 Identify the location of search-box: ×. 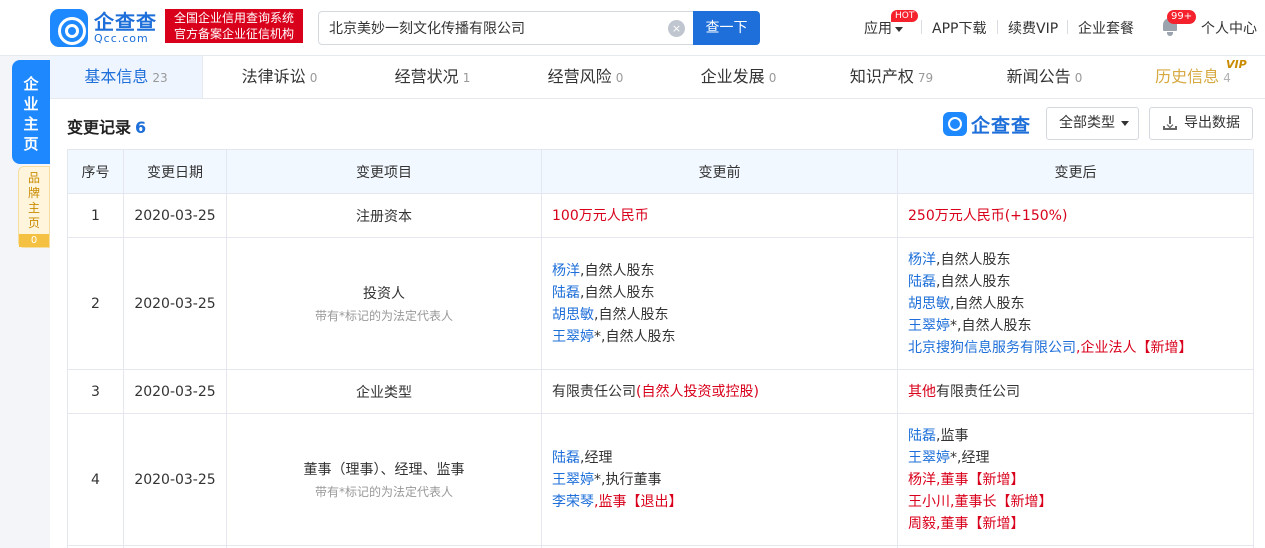
(506, 28).